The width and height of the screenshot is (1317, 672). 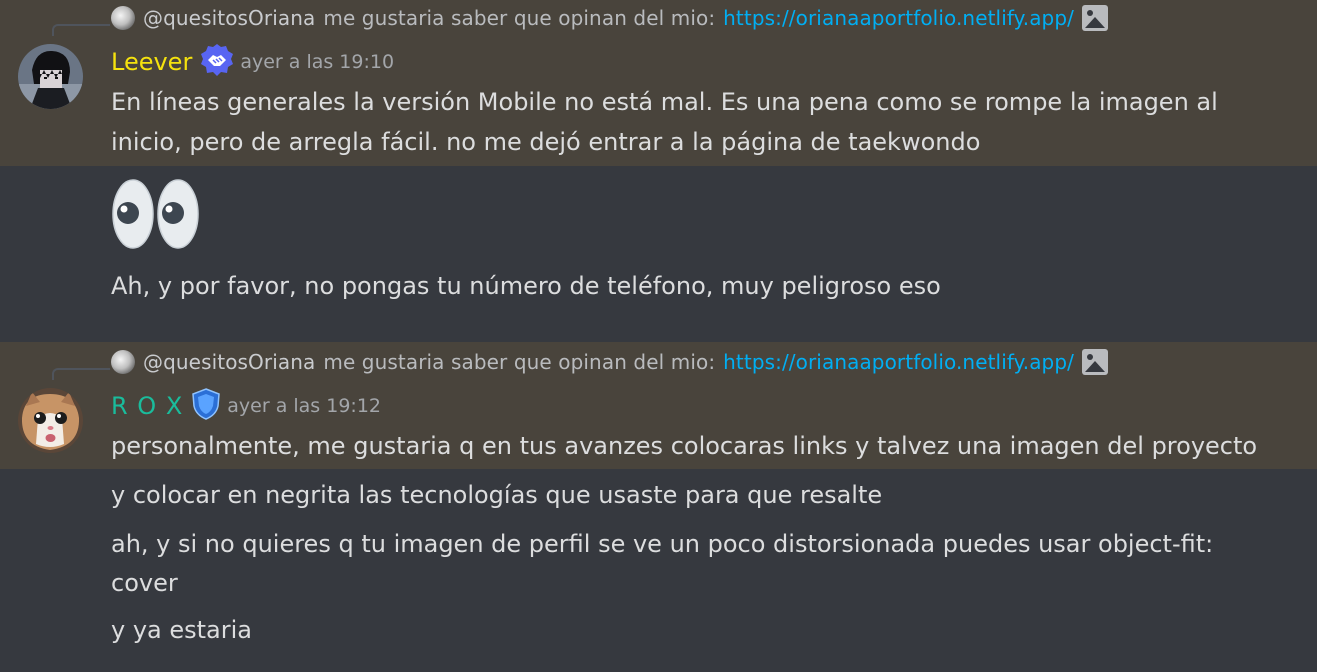 I want to click on shield-badge-icon, so click(x=206, y=406).